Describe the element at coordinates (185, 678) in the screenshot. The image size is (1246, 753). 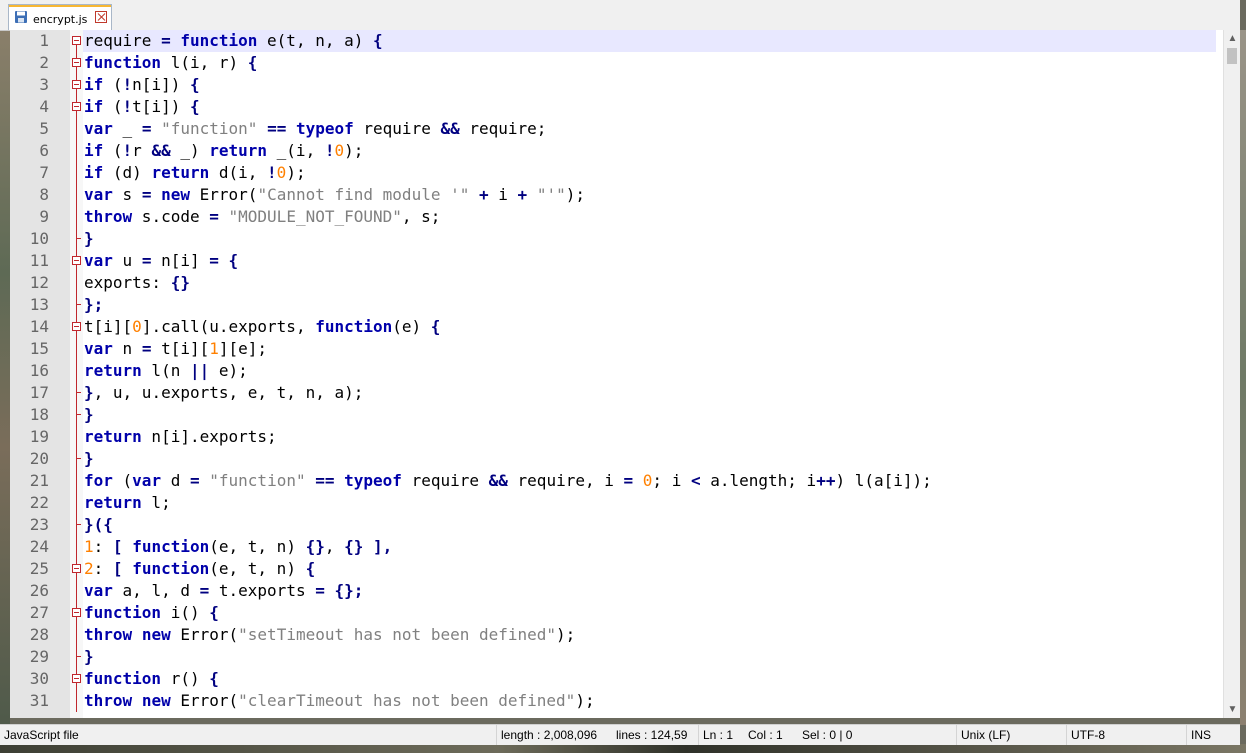
I see `code-token: r()` at that location.